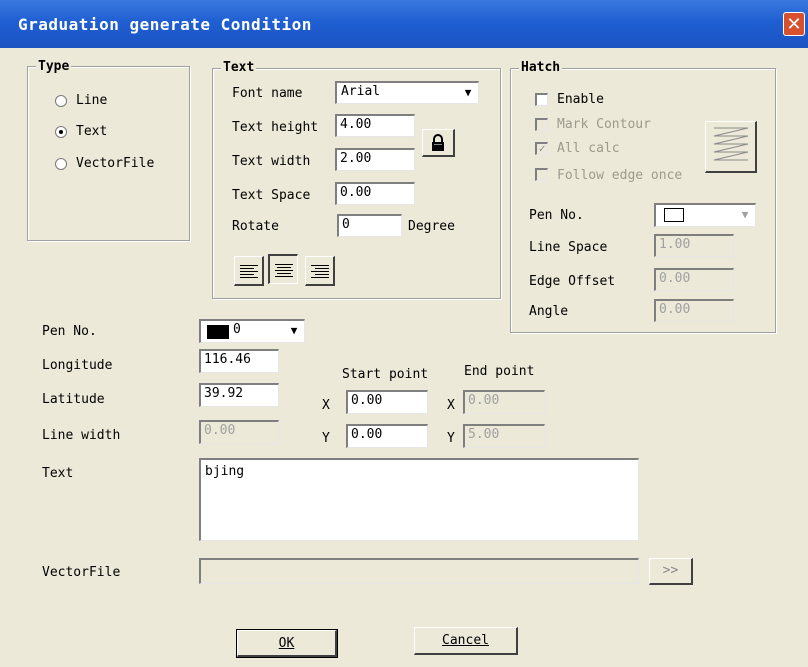 This screenshot has height=667, width=808. What do you see at coordinates (451, 405) in the screenshot?
I see `end-x-label: X` at bounding box center [451, 405].